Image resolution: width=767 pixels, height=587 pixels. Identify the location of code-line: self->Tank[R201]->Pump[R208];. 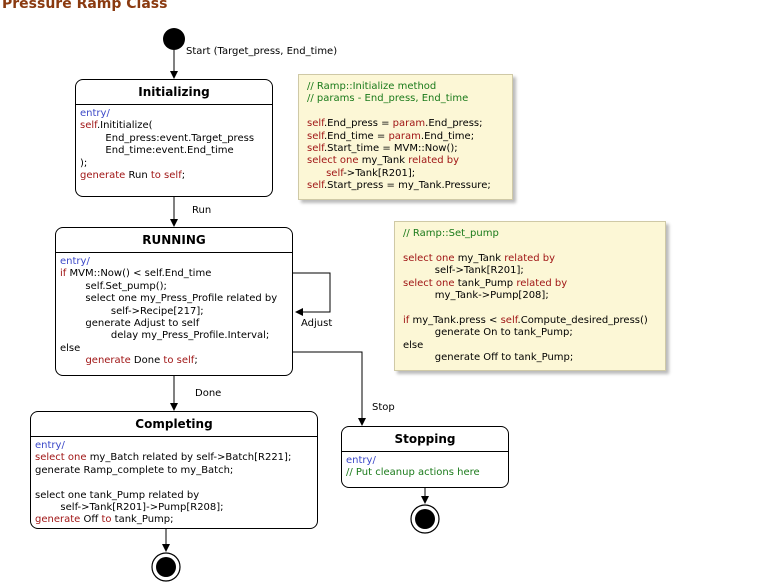
(174, 508).